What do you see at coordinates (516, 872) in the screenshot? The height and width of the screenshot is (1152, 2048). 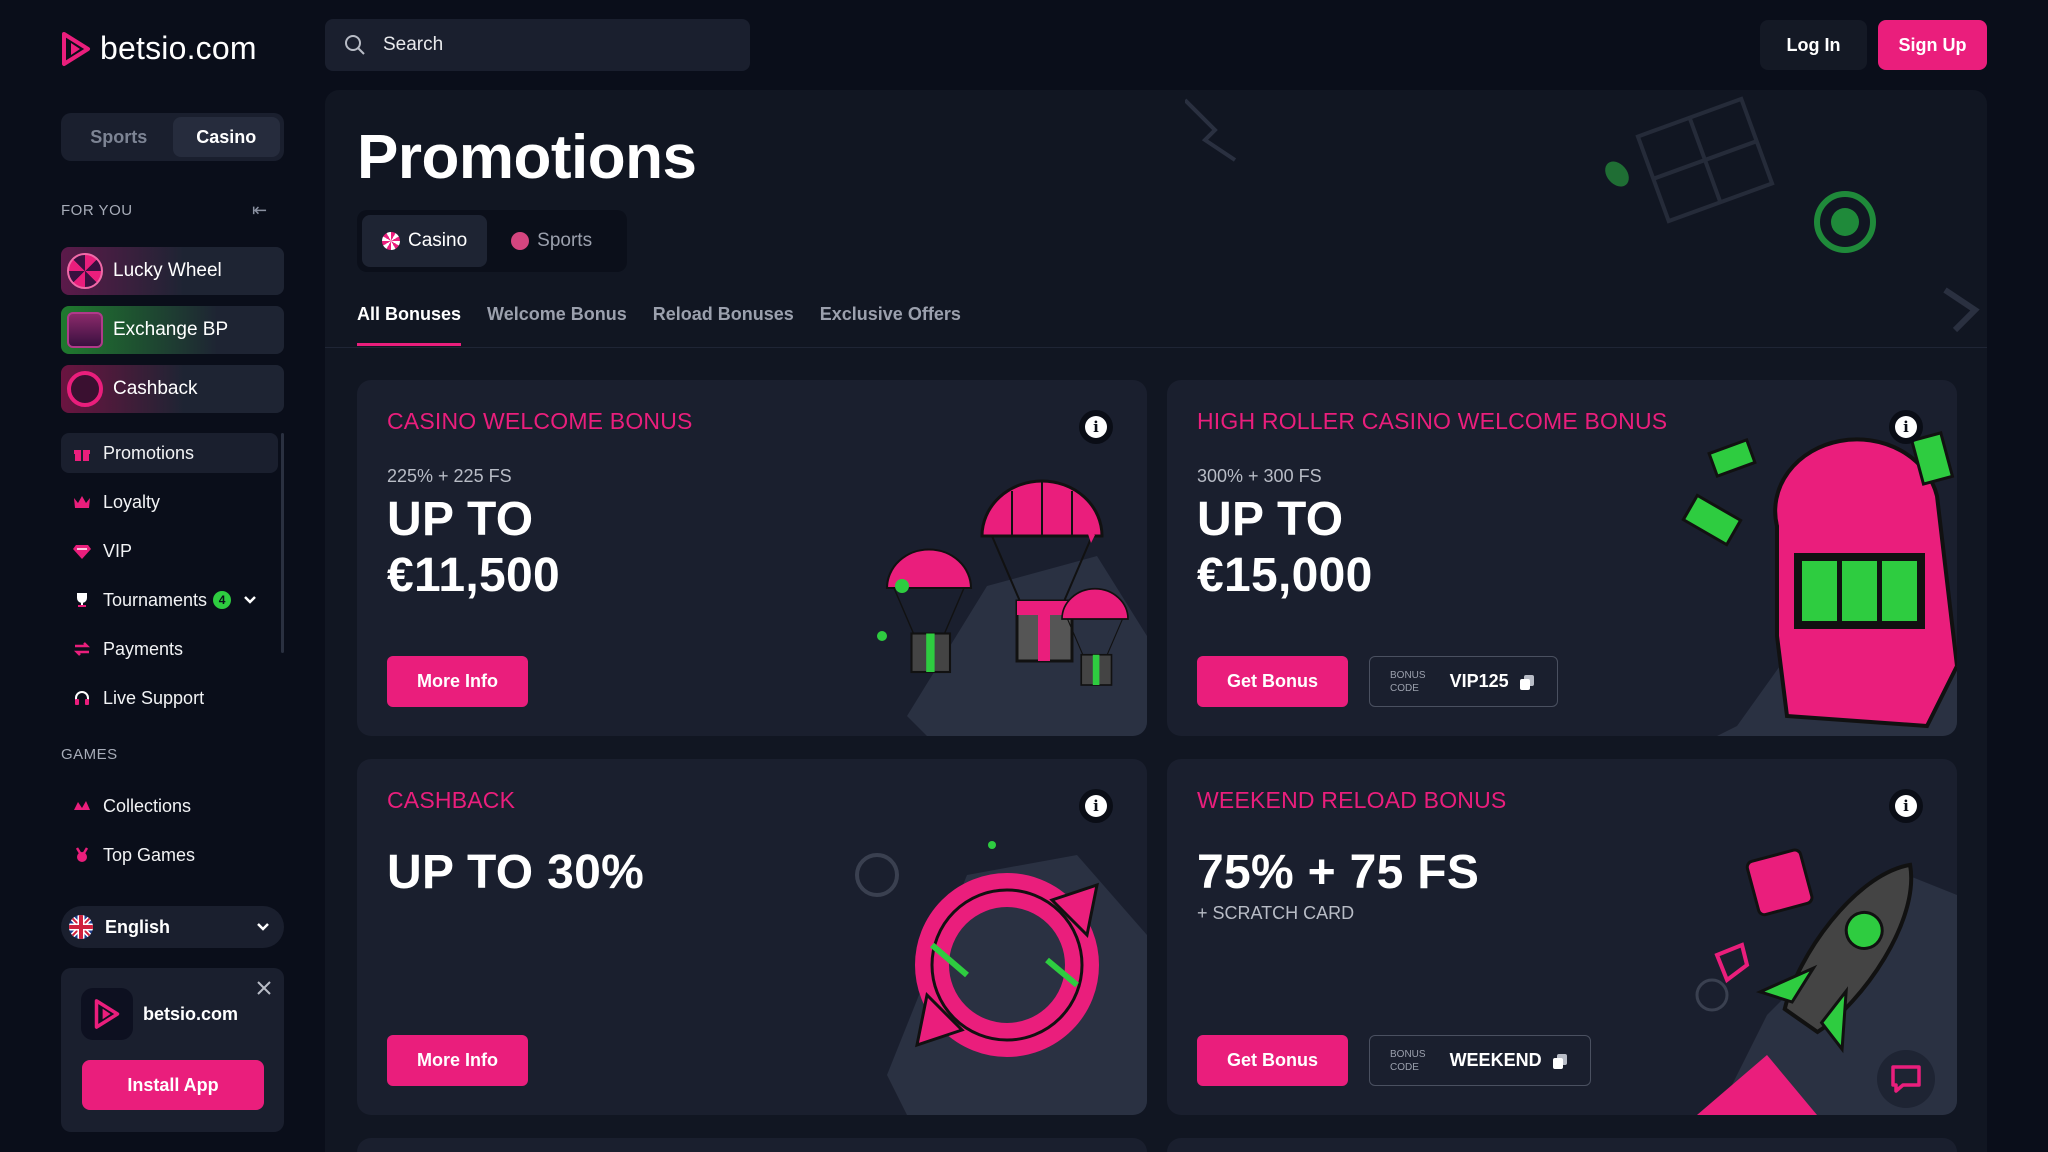 I see `card-headline: UP TO 30%` at bounding box center [516, 872].